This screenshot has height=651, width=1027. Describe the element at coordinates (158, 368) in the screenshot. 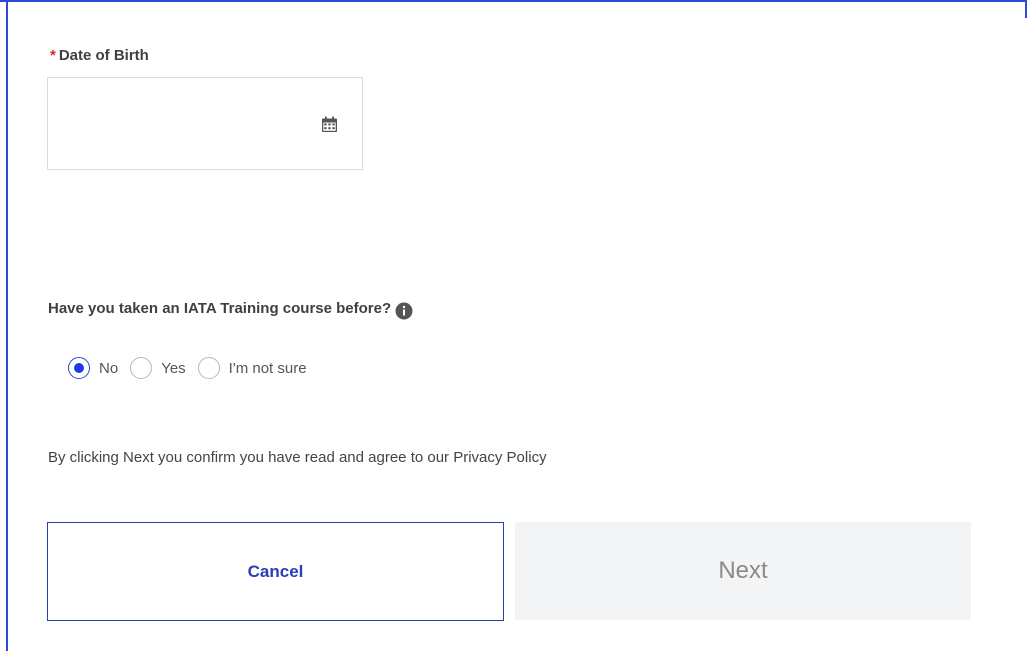

I see `radio-option-yes: Yes` at that location.